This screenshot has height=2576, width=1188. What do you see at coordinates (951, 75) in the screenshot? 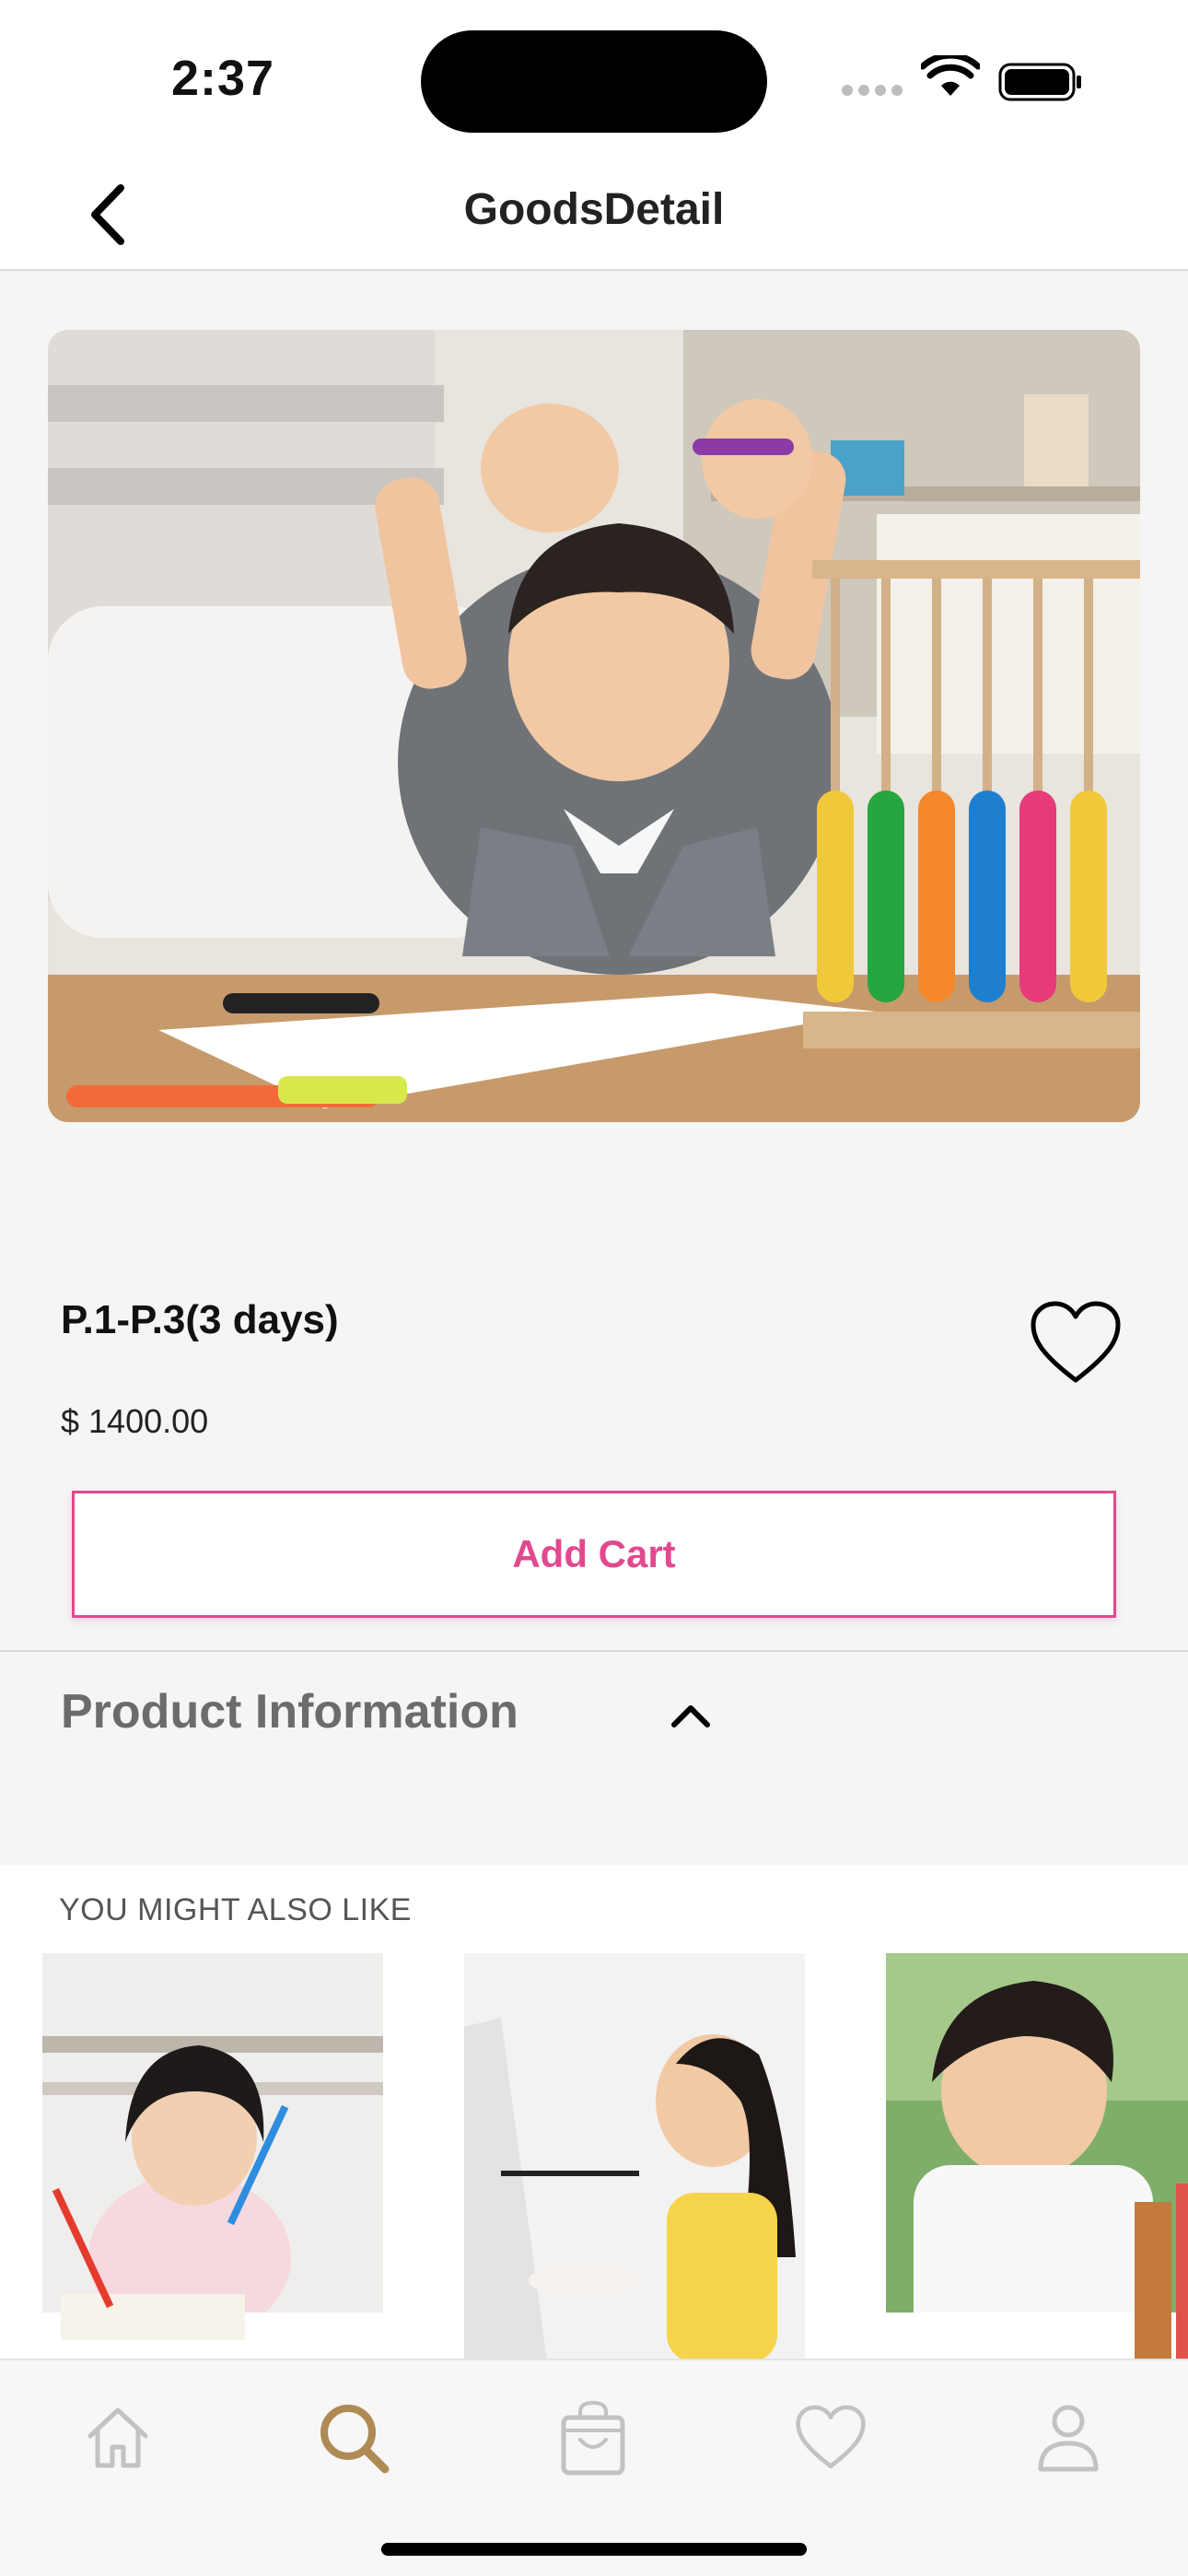
I see `wifi-icon` at bounding box center [951, 75].